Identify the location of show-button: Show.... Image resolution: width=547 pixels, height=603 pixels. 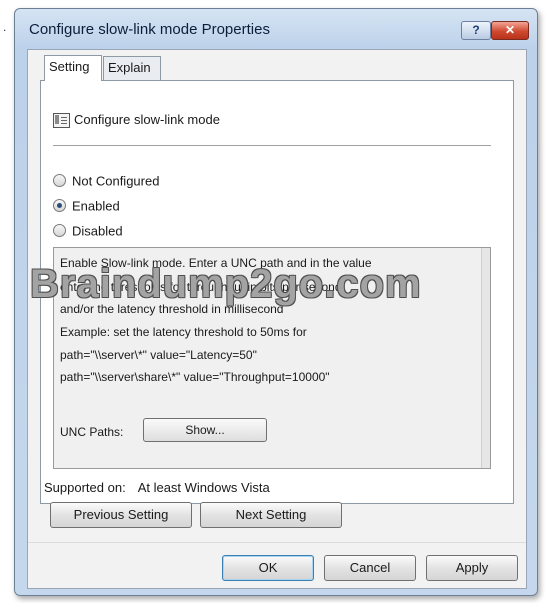
(205, 430).